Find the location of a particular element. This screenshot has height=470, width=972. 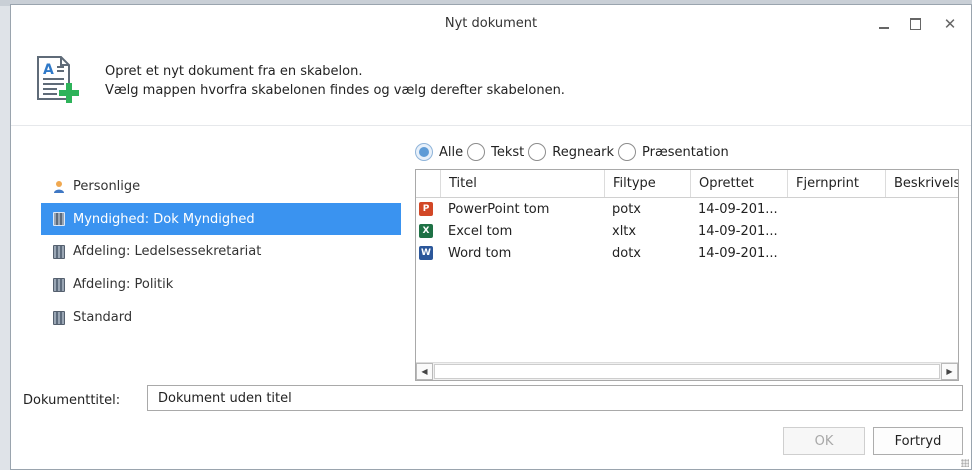

close-icon: ✕ is located at coordinates (950, 24).